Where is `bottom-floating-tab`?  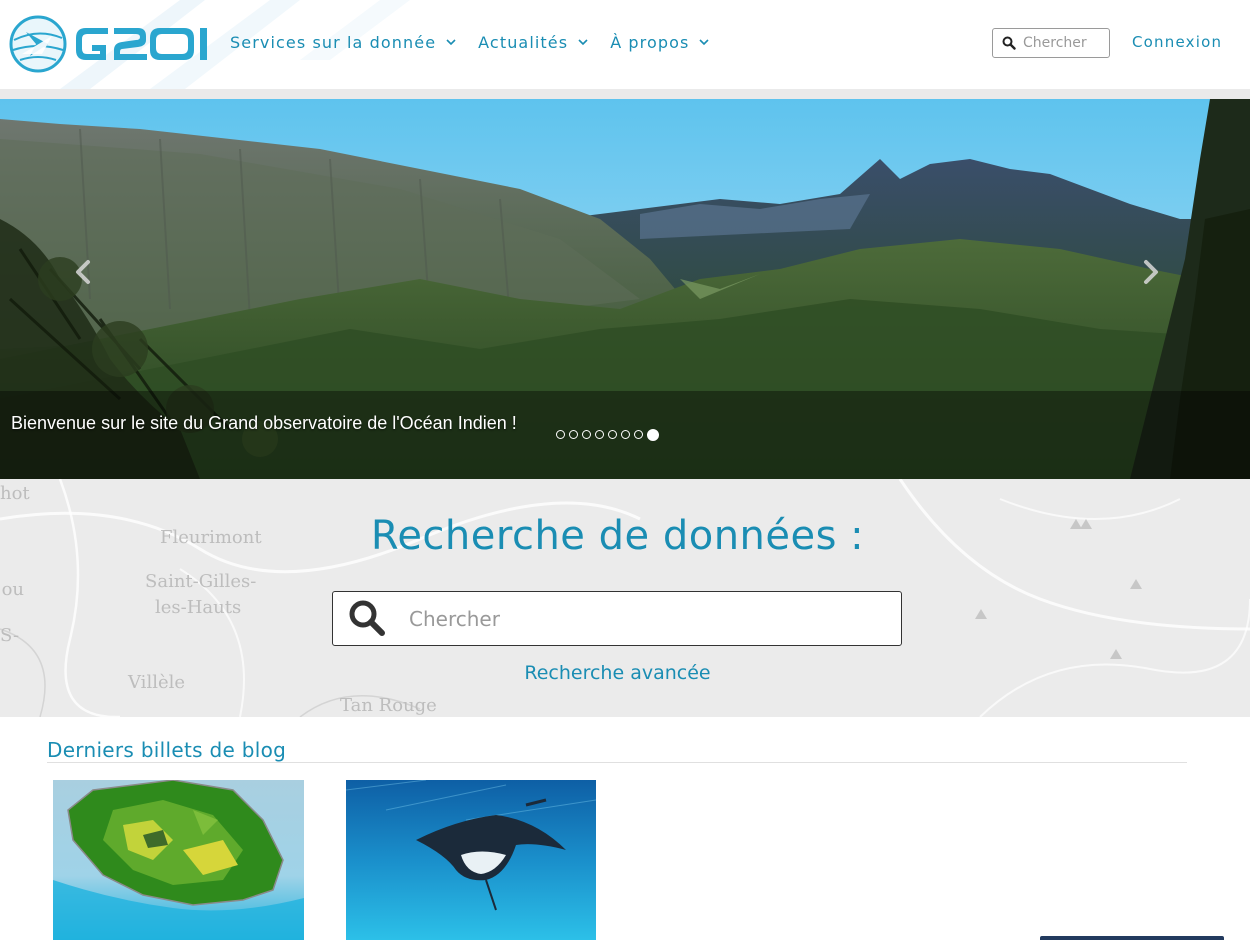
bottom-floating-tab is located at coordinates (1132, 938).